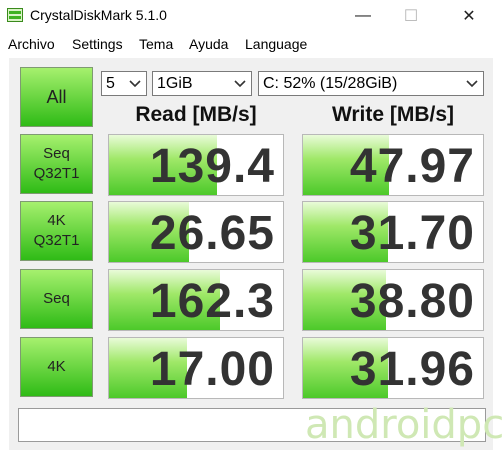  Describe the element at coordinates (363, 16) in the screenshot. I see `minimize-button: —` at that location.